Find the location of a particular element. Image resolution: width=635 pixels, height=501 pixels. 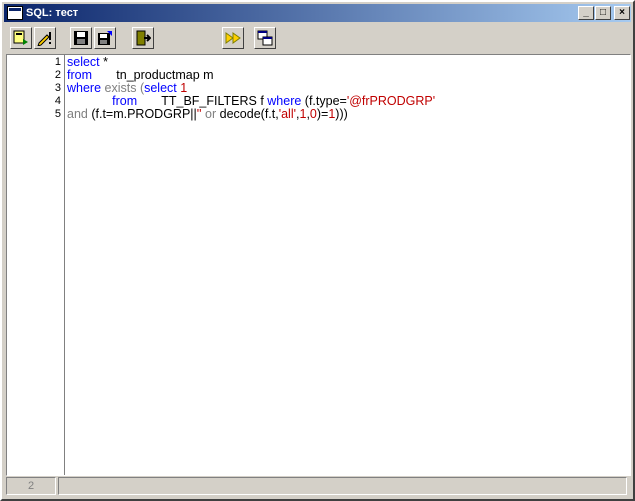

toolbar is located at coordinates (317, 38).